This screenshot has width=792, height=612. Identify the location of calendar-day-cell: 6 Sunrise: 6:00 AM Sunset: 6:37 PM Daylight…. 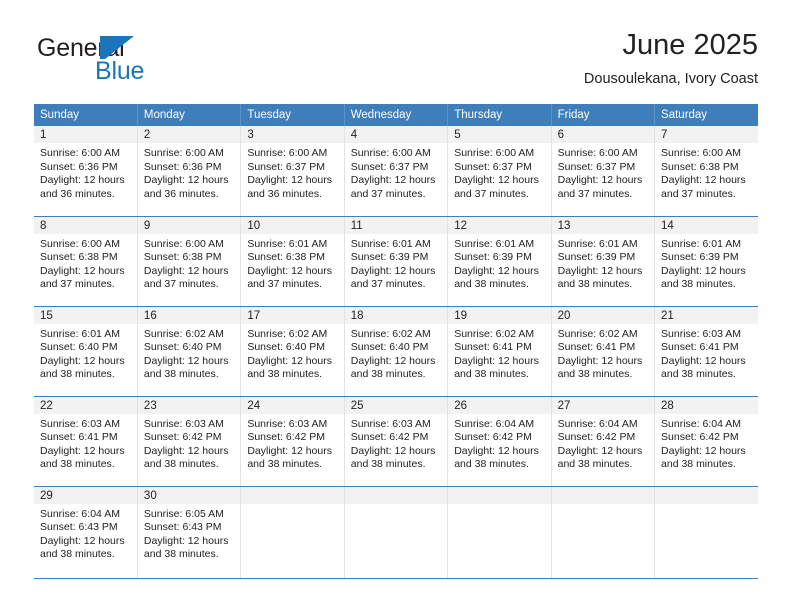
(603, 171).